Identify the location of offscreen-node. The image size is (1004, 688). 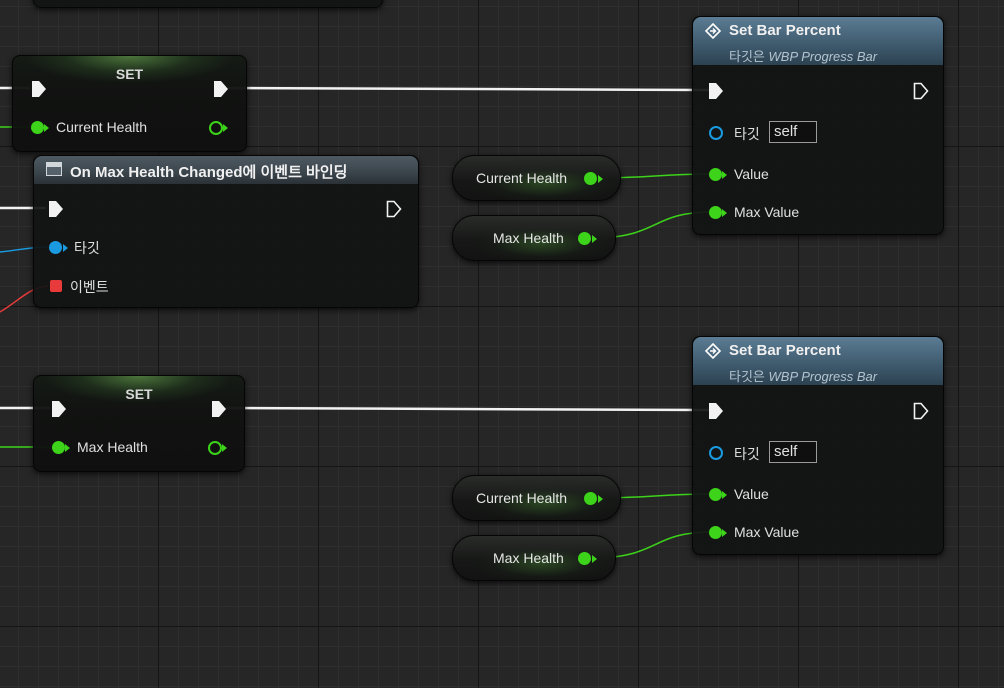
(208, 4).